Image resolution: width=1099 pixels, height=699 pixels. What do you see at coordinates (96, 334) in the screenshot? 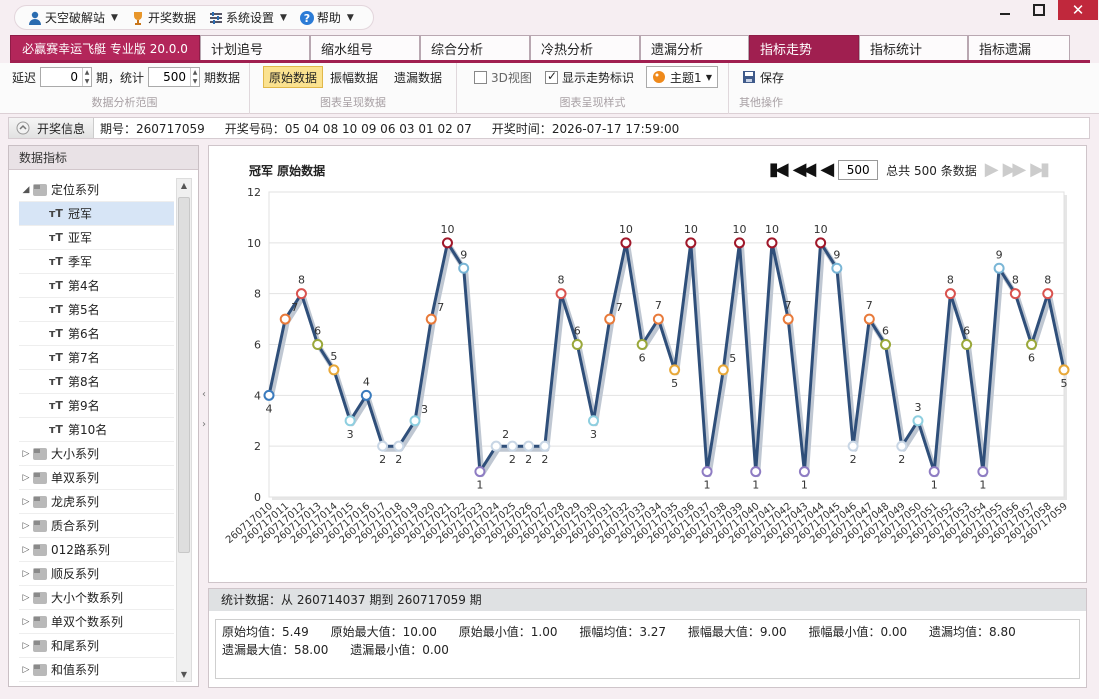
I see `tree-item: ᴛT 第6名` at bounding box center [96, 334].